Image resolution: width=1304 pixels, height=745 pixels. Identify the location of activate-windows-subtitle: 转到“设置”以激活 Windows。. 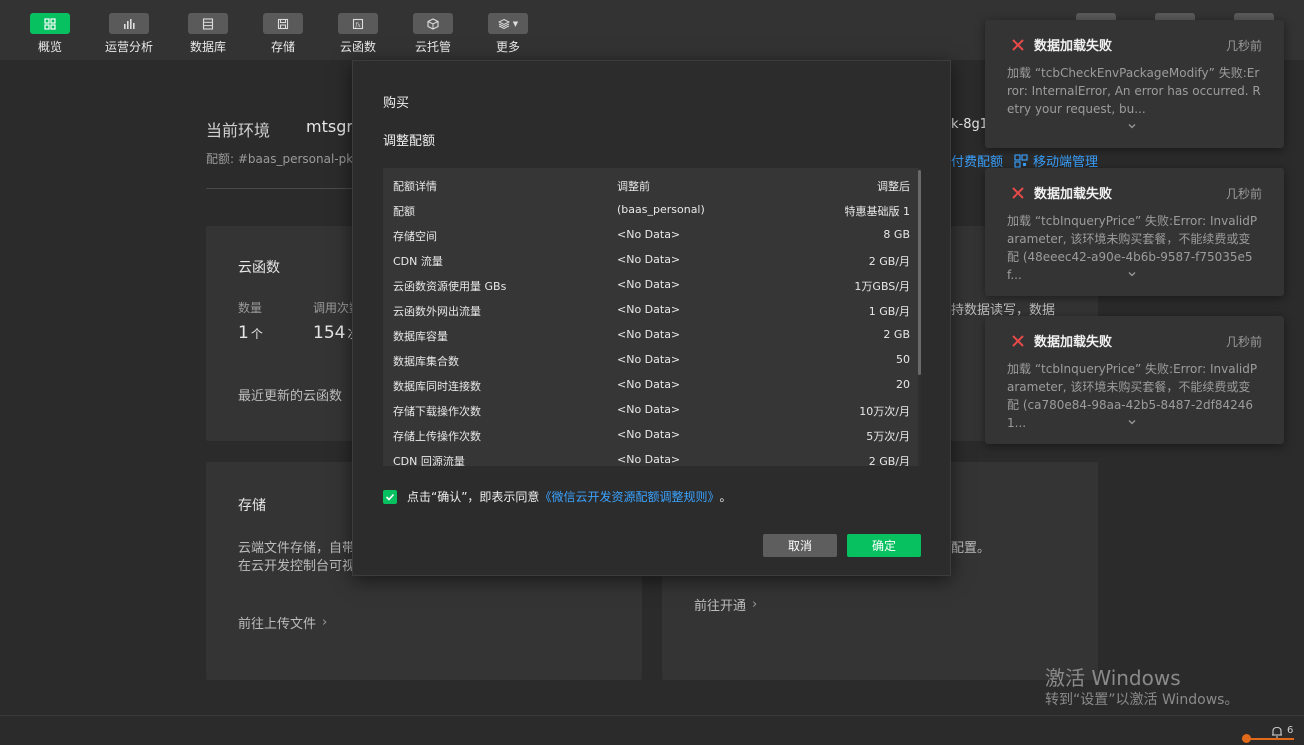
(1142, 700).